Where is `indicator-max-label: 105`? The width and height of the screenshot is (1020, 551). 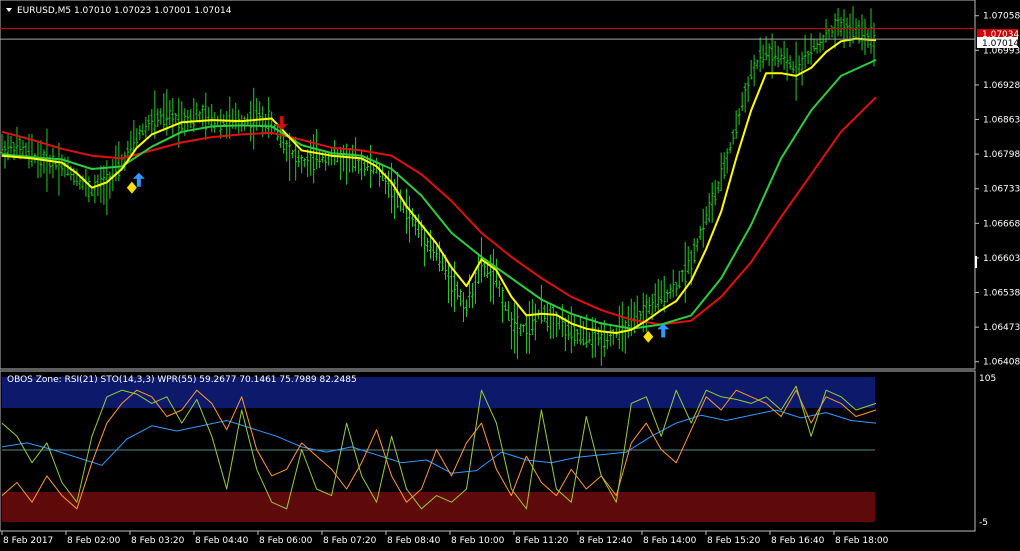 indicator-max-label: 105 is located at coordinates (987, 379).